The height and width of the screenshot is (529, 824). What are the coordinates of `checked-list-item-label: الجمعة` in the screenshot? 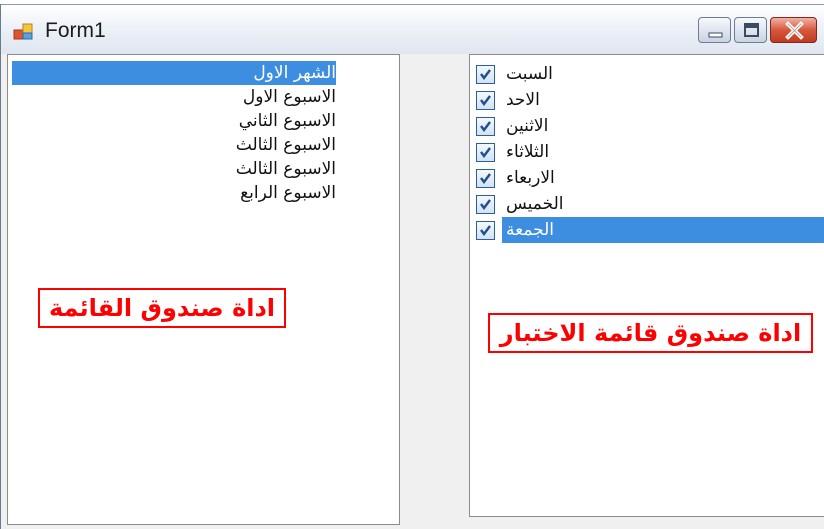 It's located at (663, 230).